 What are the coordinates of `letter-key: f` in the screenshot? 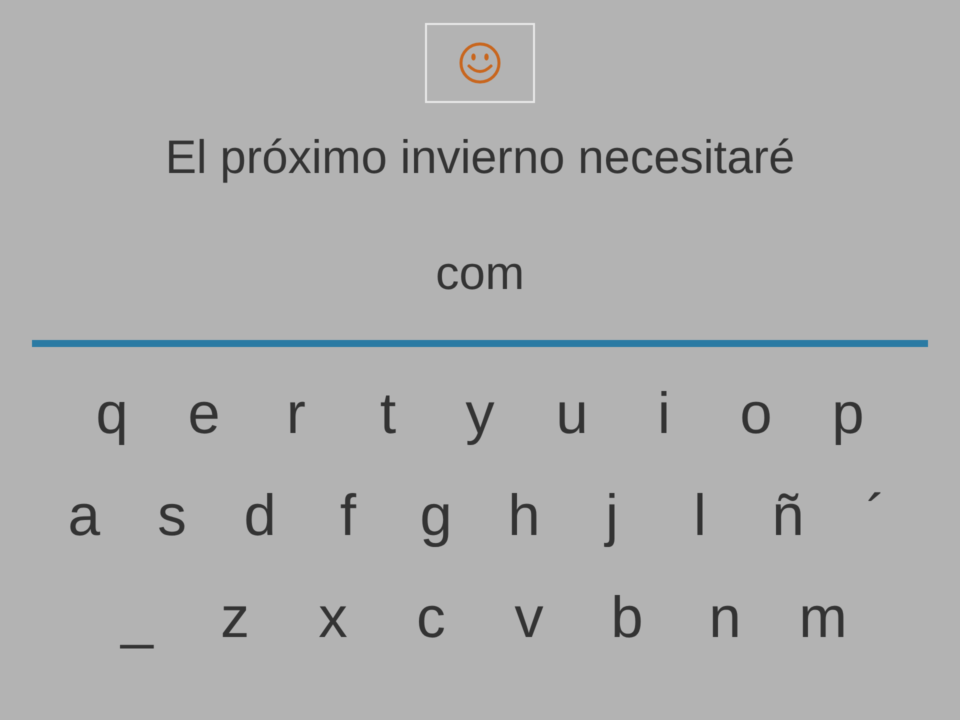 It's located at (348, 516).